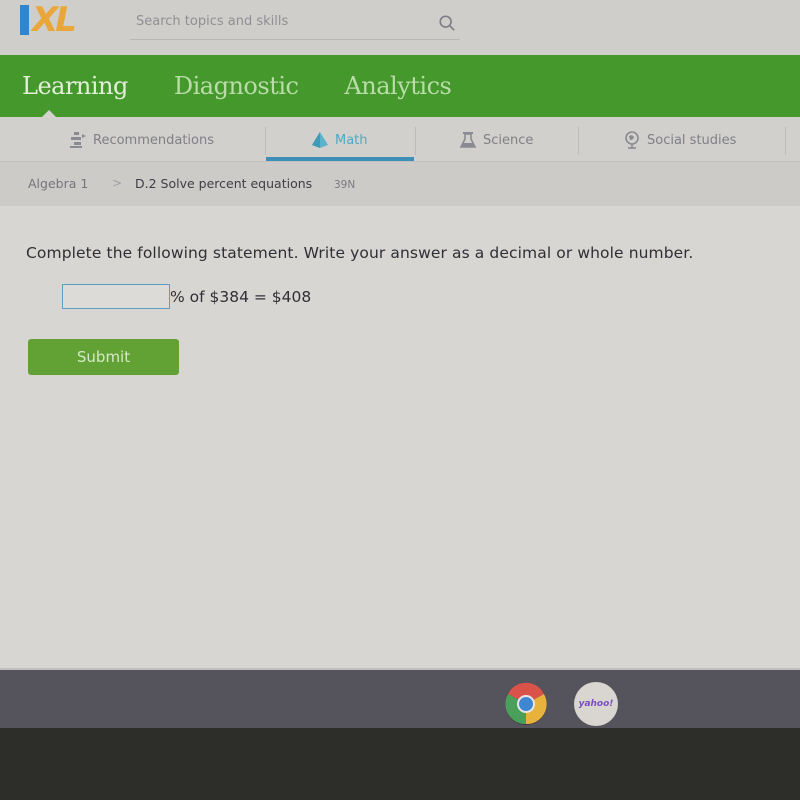  I want to click on answer-input, so click(116, 296).